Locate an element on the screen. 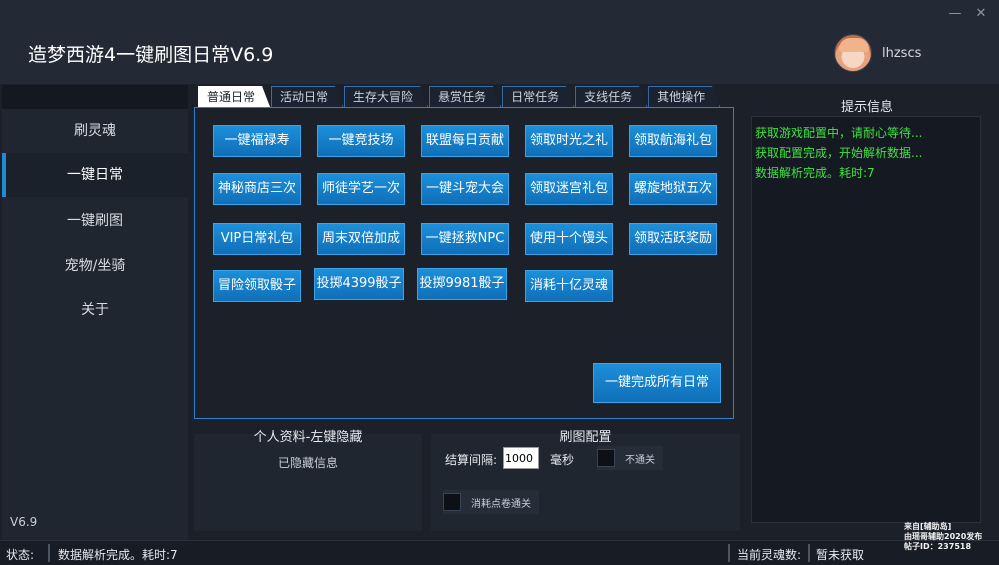 The height and width of the screenshot is (565, 999). no-clear-label: 不通关 is located at coordinates (640, 460).